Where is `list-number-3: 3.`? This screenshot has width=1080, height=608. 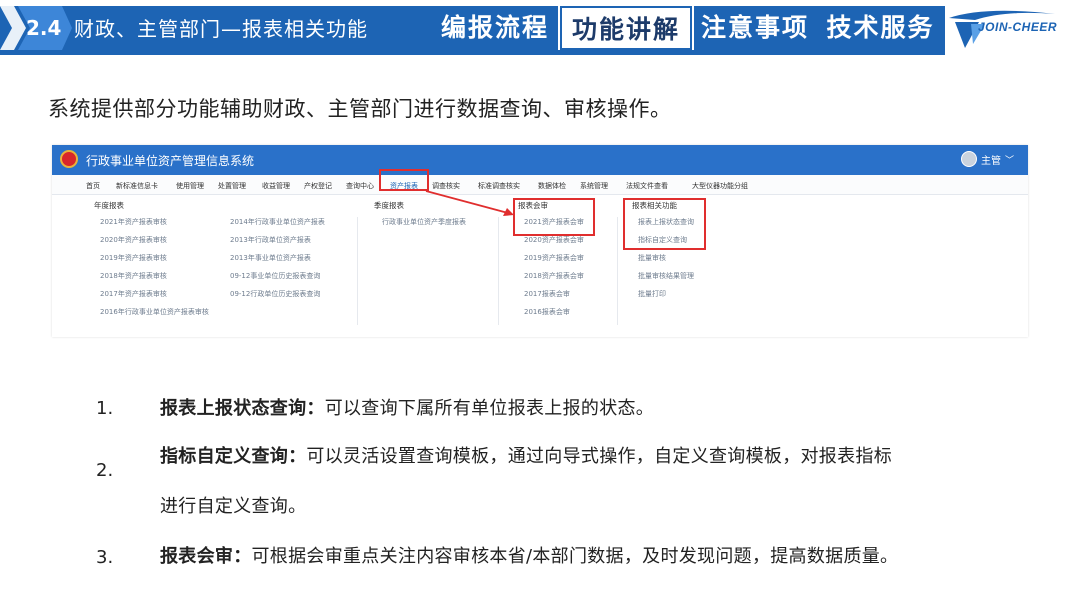
list-number-3: 3. is located at coordinates (105, 557).